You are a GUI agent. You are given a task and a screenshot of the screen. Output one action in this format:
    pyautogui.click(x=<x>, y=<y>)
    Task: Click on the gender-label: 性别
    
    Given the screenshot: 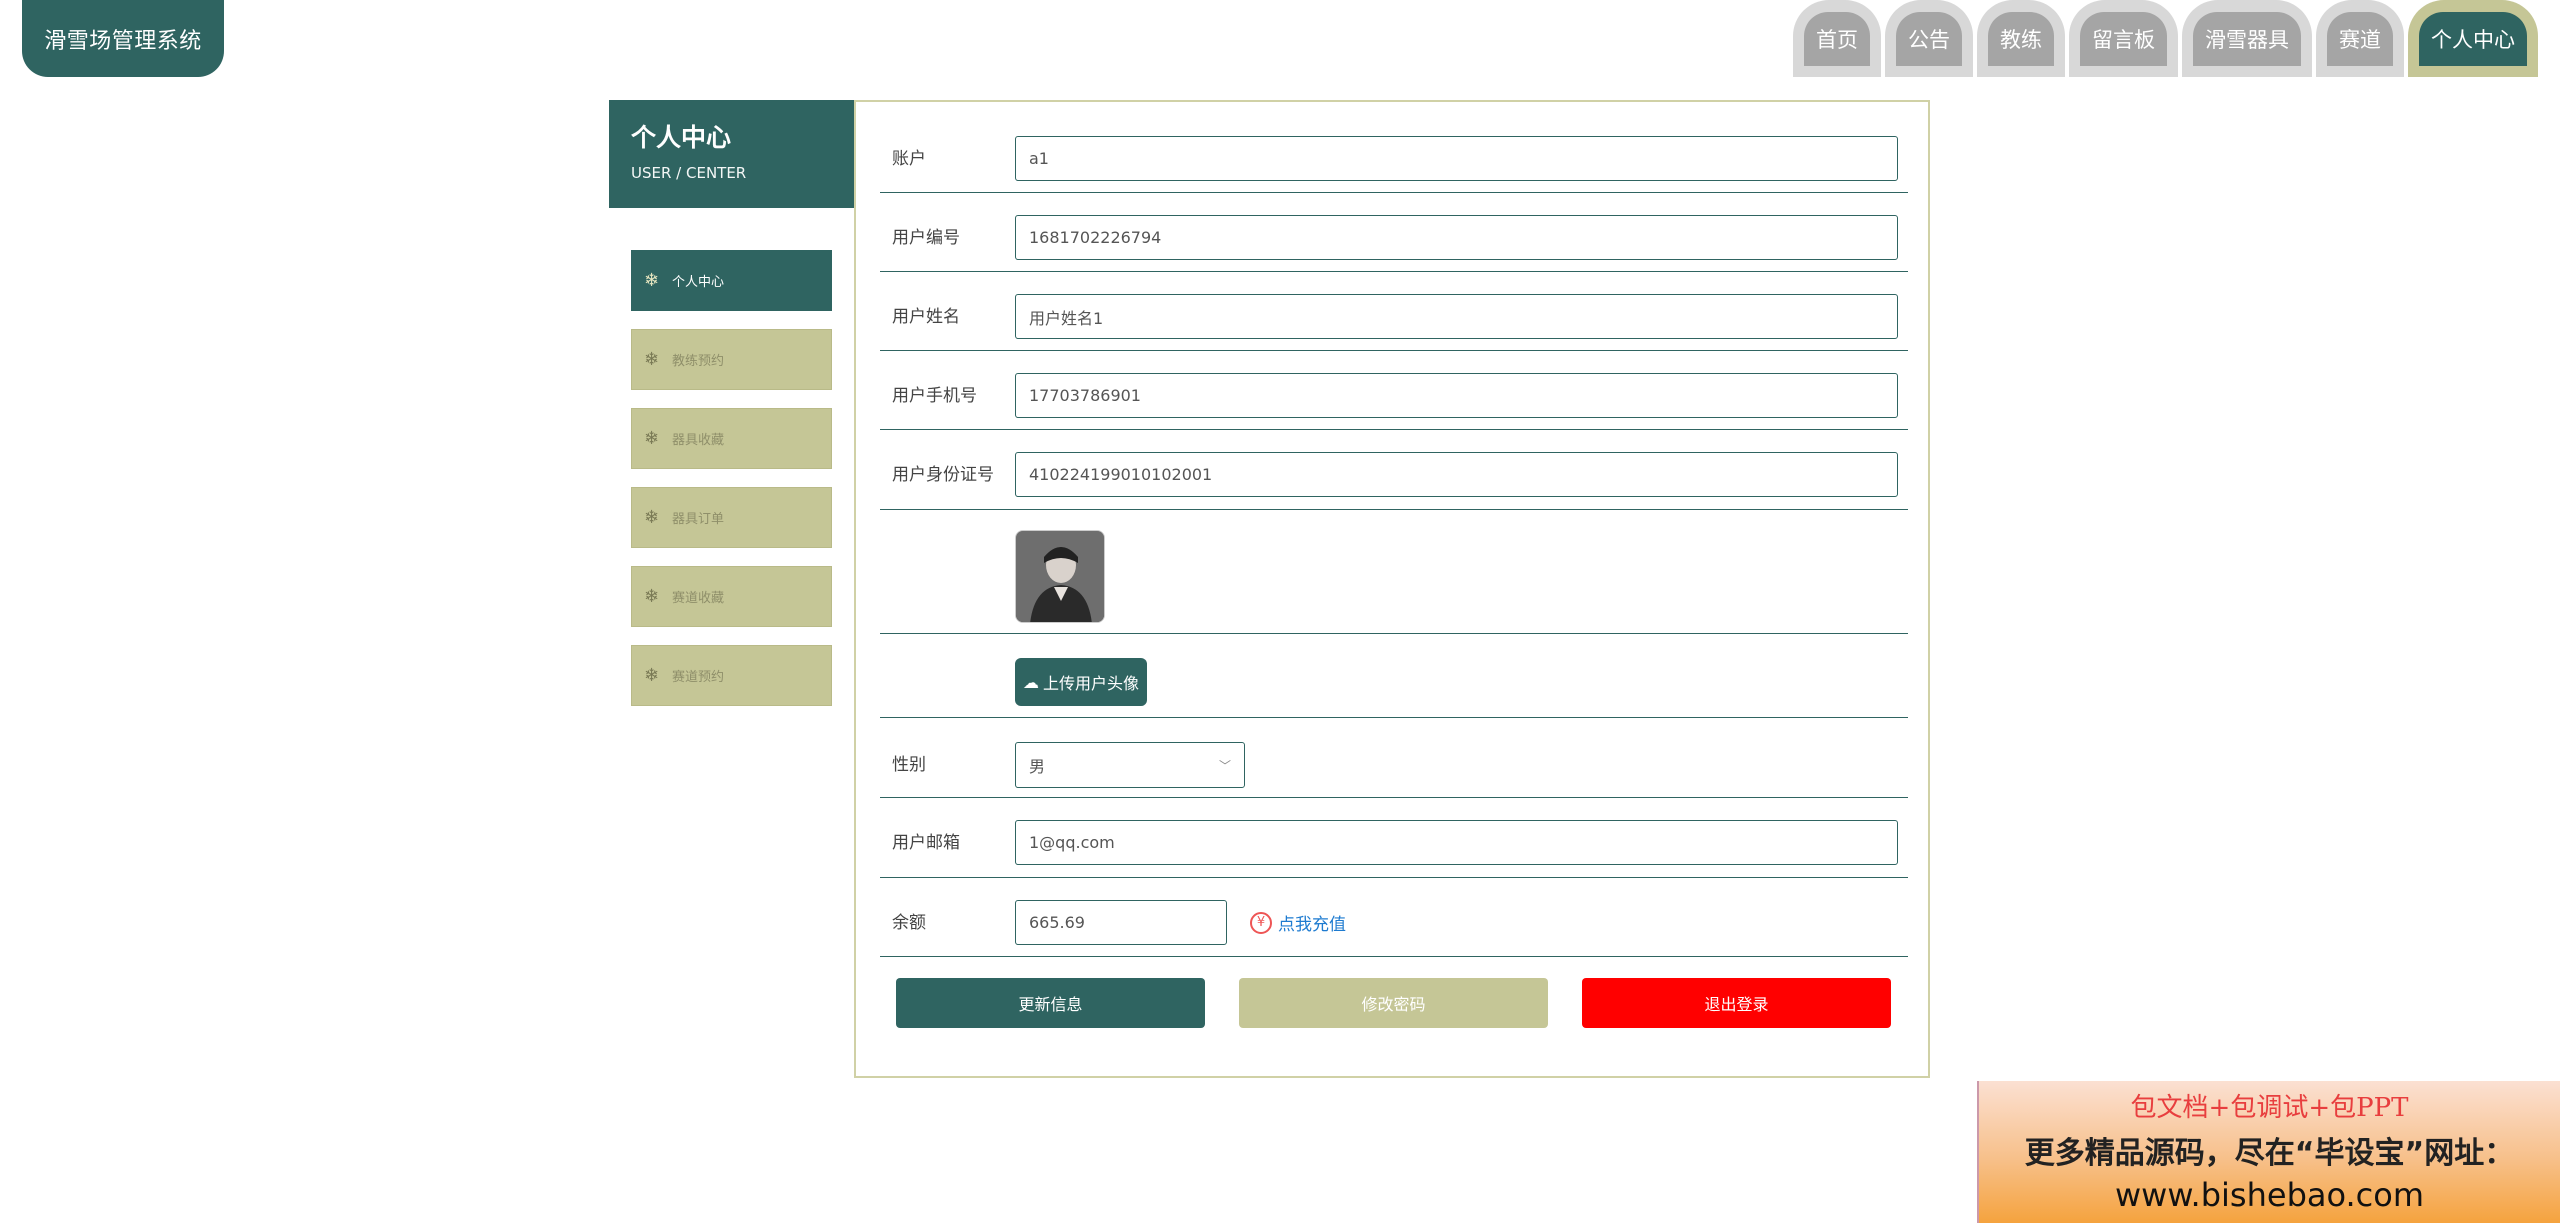 What is the action you would take?
    pyautogui.click(x=909, y=765)
    